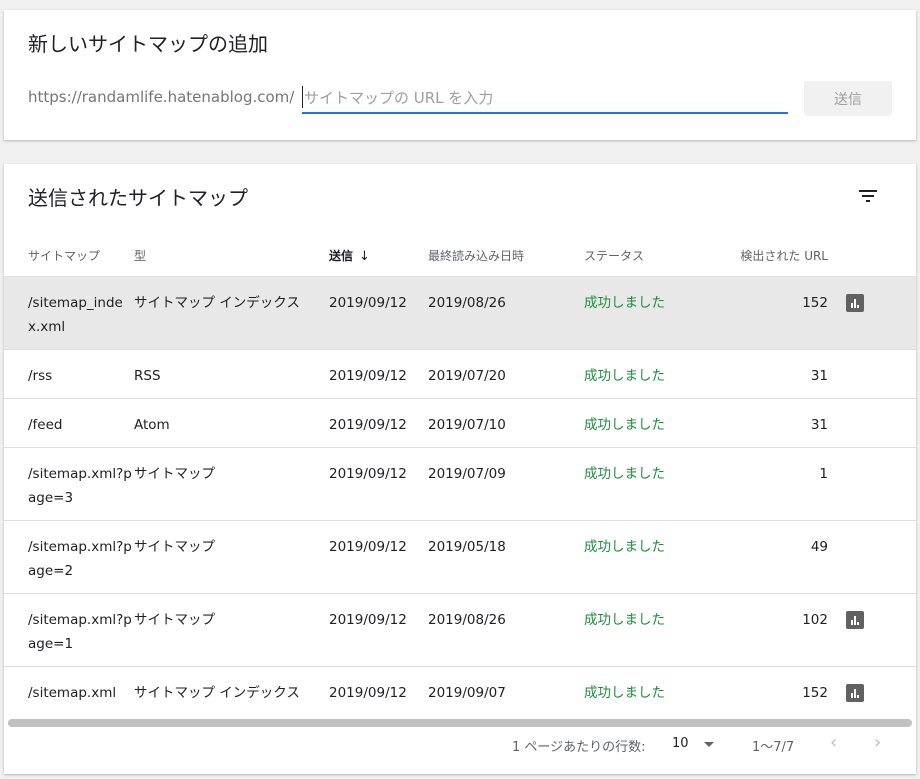  I want to click on chevron-down-icon, so click(709, 744).